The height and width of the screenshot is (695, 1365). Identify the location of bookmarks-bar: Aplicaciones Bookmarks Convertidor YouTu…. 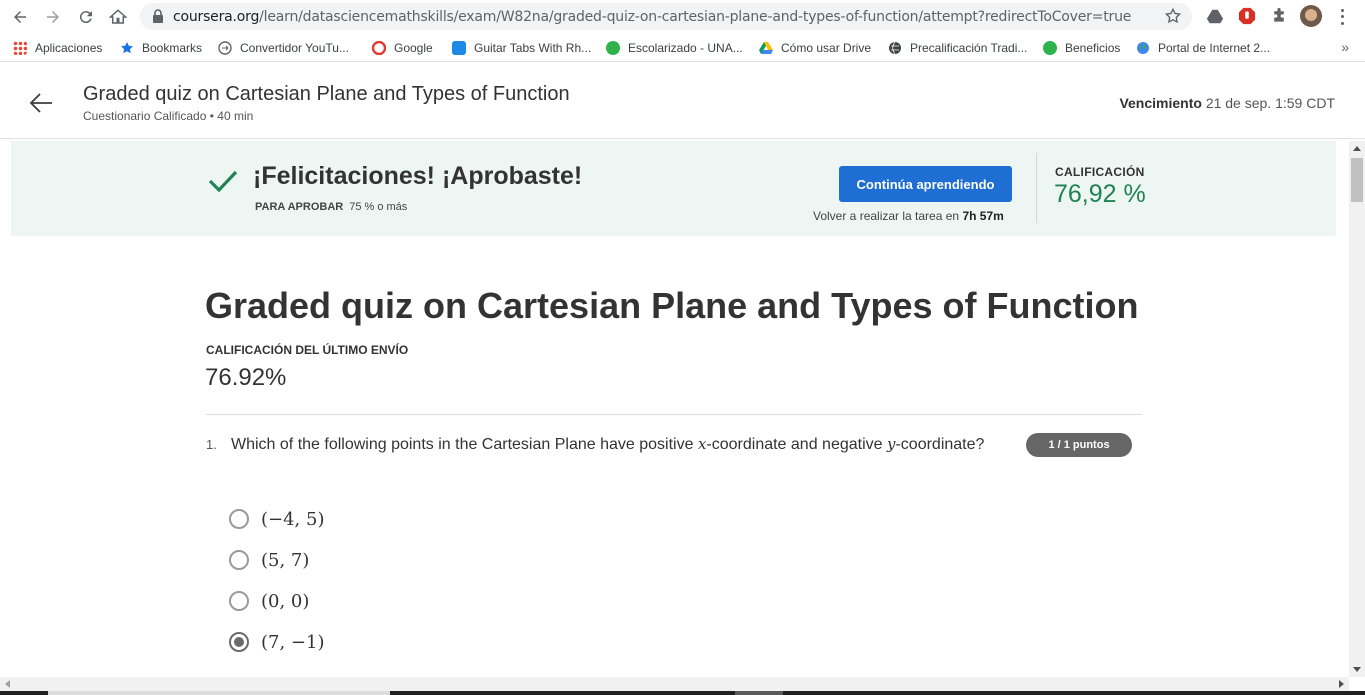
(682, 48).